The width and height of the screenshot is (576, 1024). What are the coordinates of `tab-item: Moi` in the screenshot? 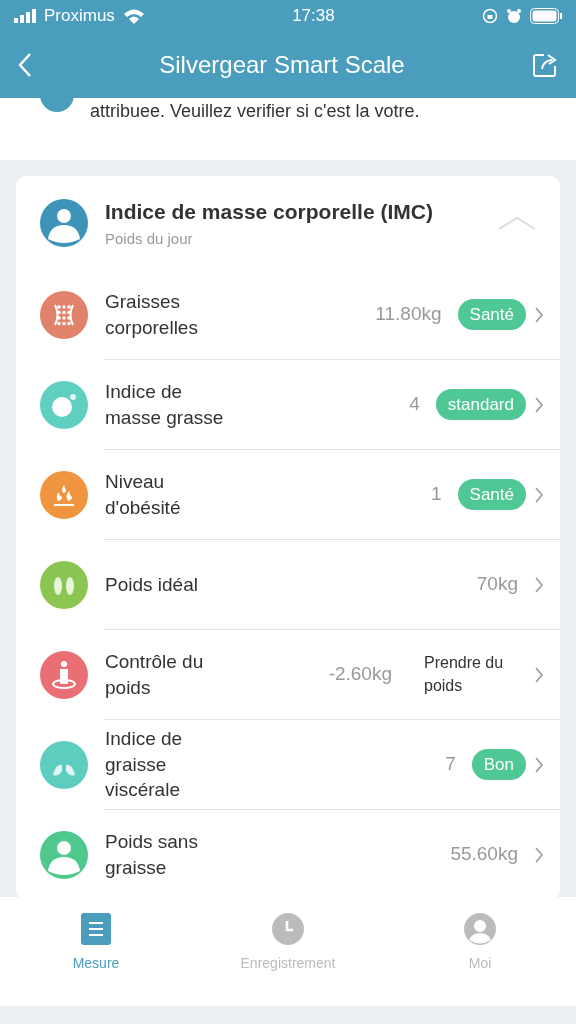 It's located at (480, 943).